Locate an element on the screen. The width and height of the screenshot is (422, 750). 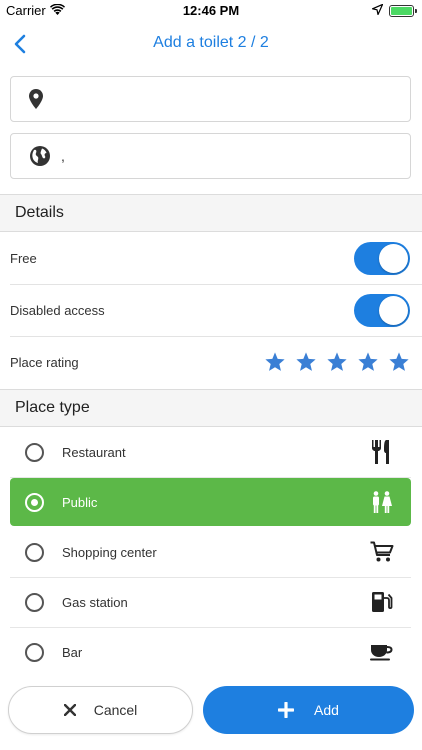
place-type-label: Shopping center is located at coordinates (109, 552).